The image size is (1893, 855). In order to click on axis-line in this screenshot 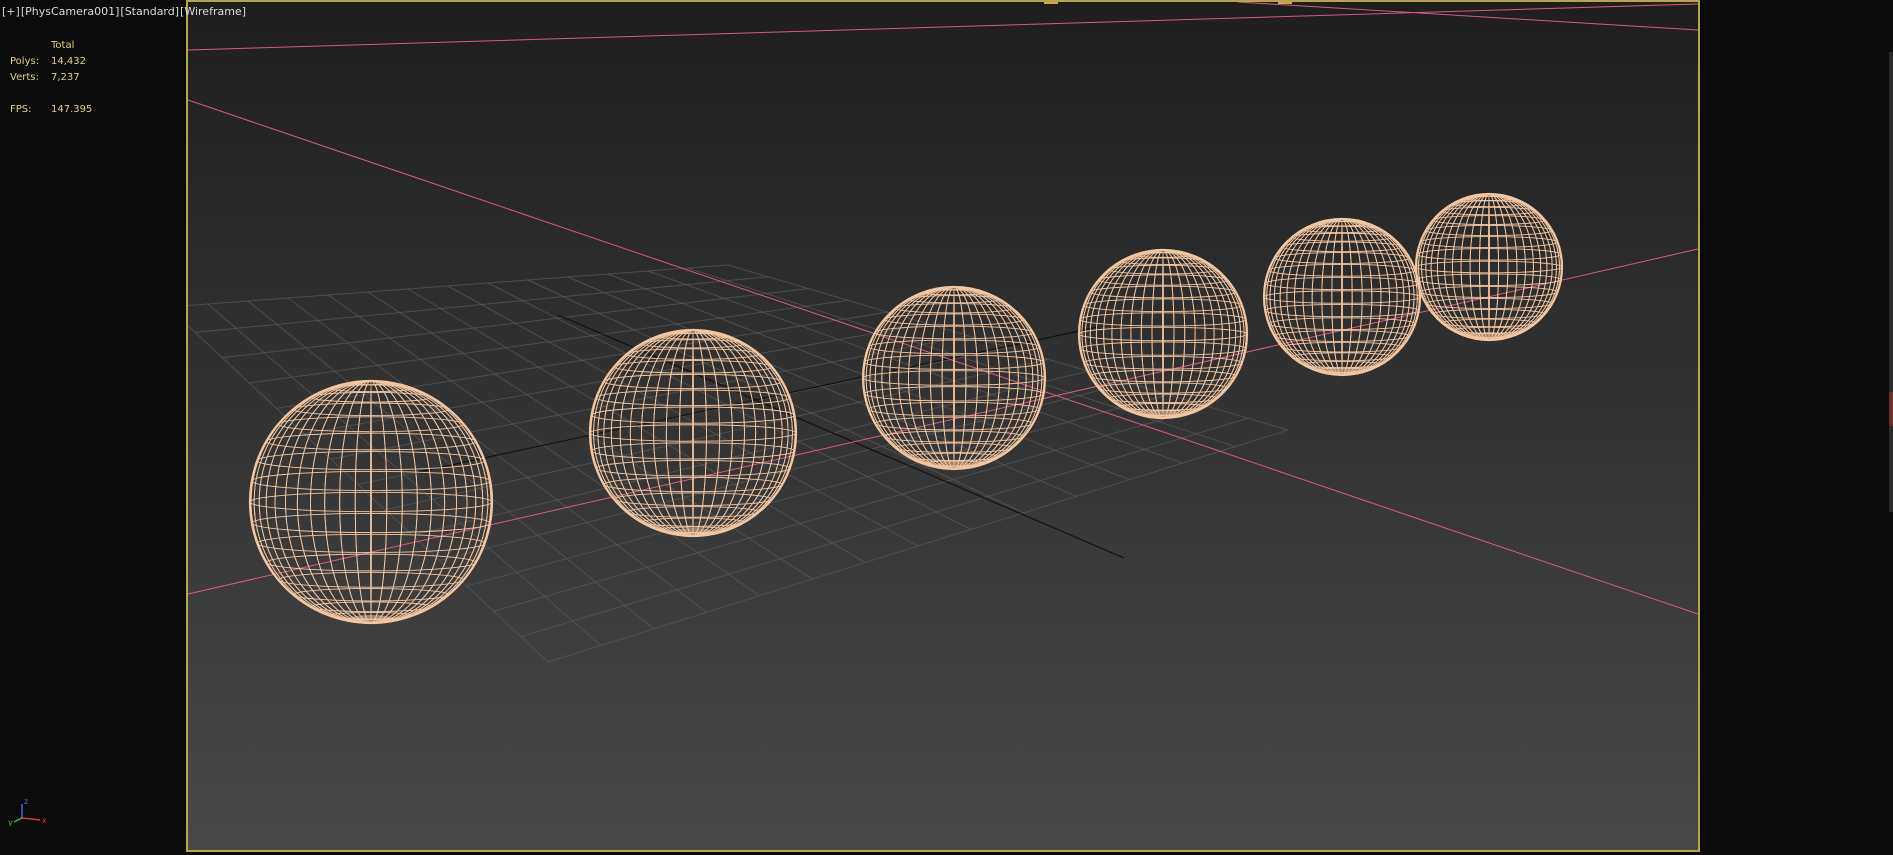, I will do `click(943, 27)`.